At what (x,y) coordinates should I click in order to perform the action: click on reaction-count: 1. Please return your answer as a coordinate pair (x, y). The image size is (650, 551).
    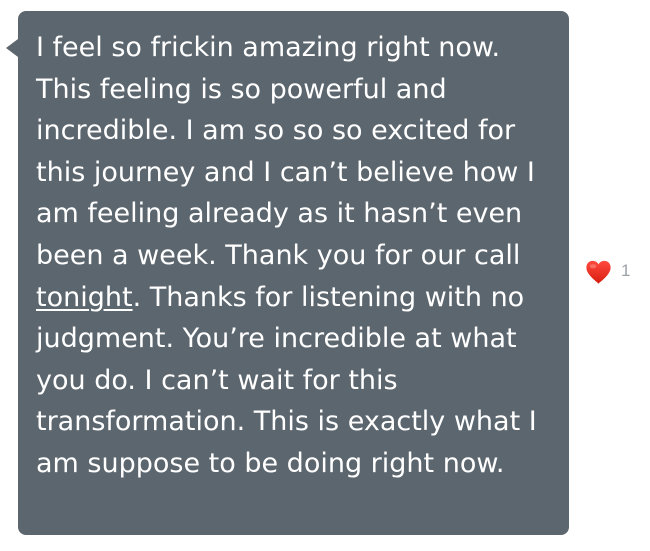
    Looking at the image, I should click on (626, 270).